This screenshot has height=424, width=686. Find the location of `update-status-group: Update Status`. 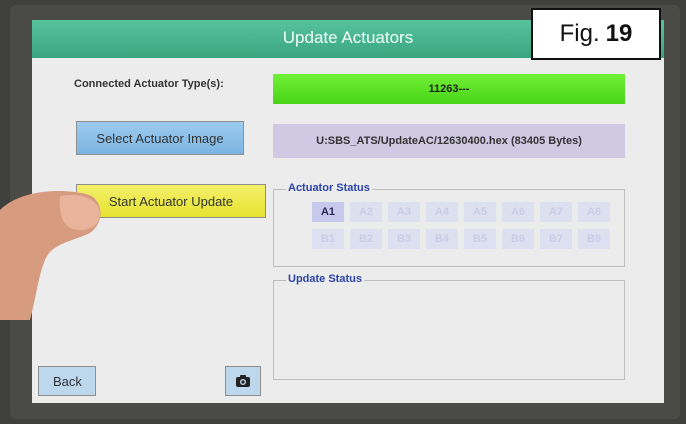

update-status-group: Update Status is located at coordinates (449, 326).